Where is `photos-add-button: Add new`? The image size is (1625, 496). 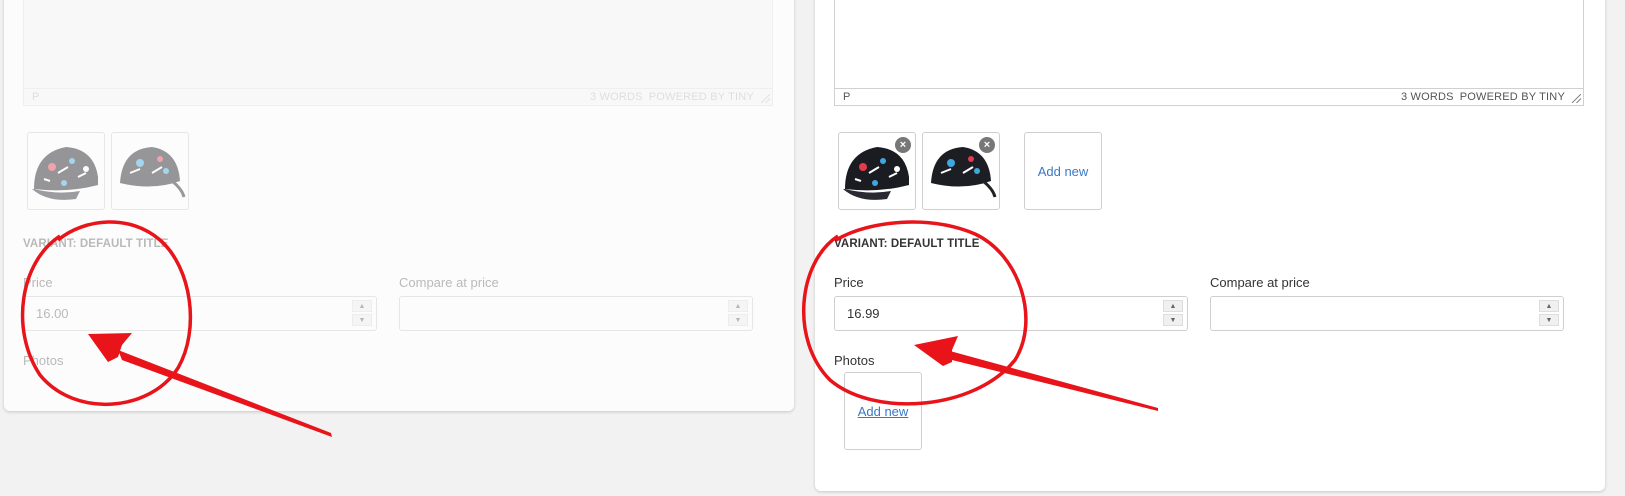 photos-add-button: Add new is located at coordinates (883, 411).